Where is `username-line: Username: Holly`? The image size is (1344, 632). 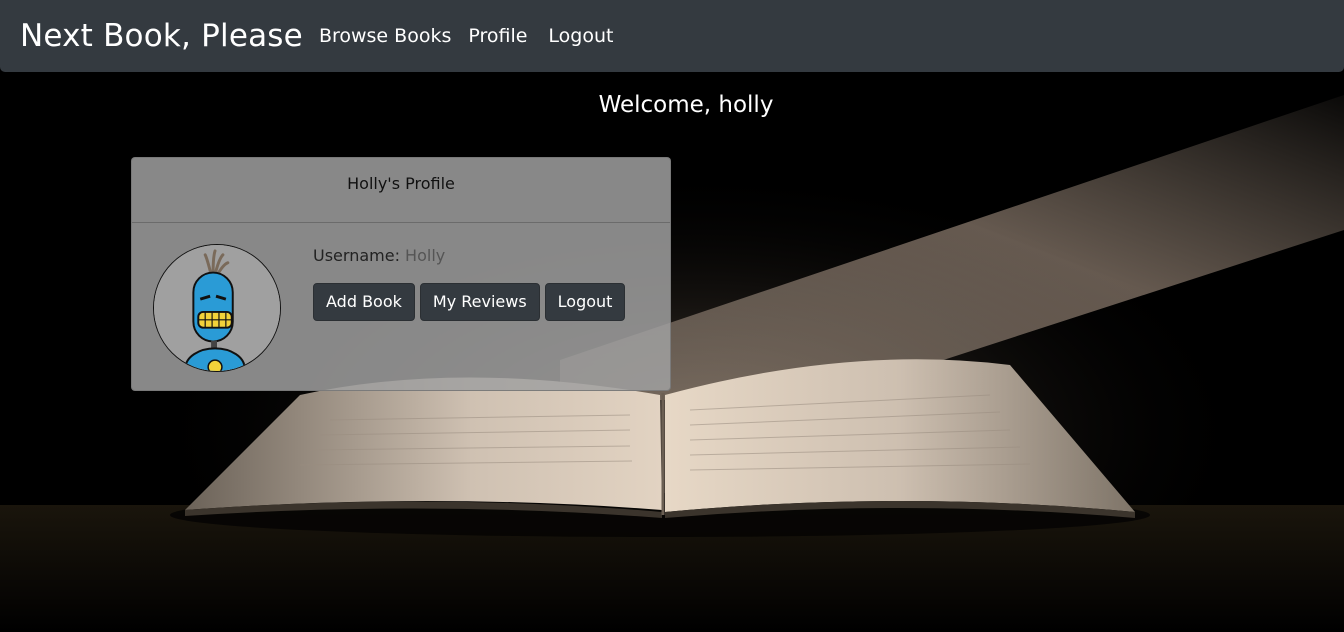 username-line: Username: Holly is located at coordinates (469, 255).